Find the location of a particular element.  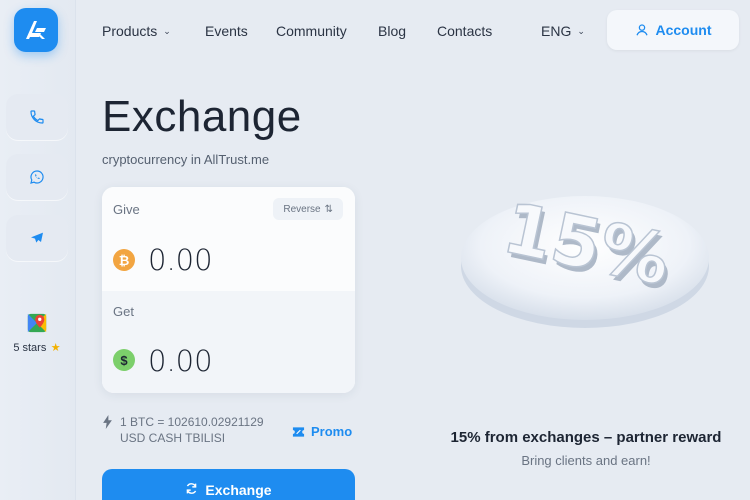

page-subtitle: cryptocurrency in AllTrust.me is located at coordinates (186, 159).